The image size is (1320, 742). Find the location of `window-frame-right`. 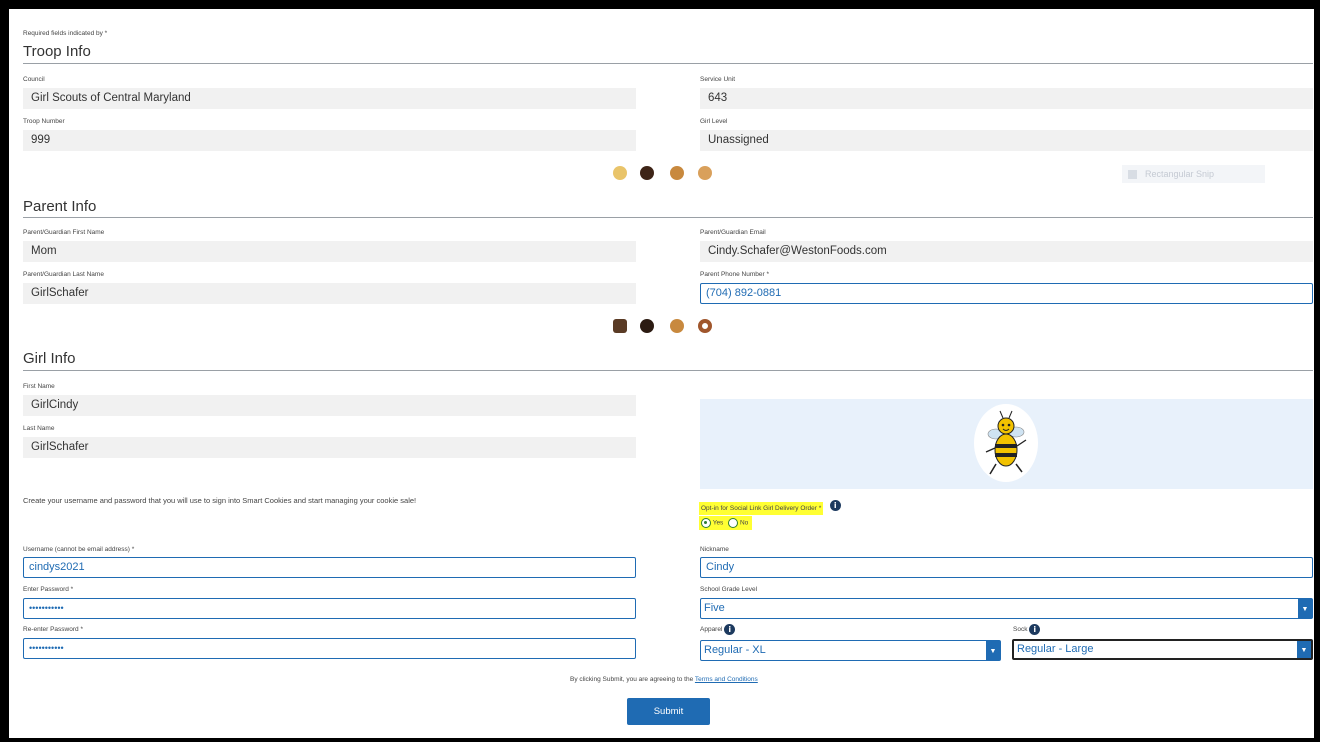

window-frame-right is located at coordinates (1317, 371).